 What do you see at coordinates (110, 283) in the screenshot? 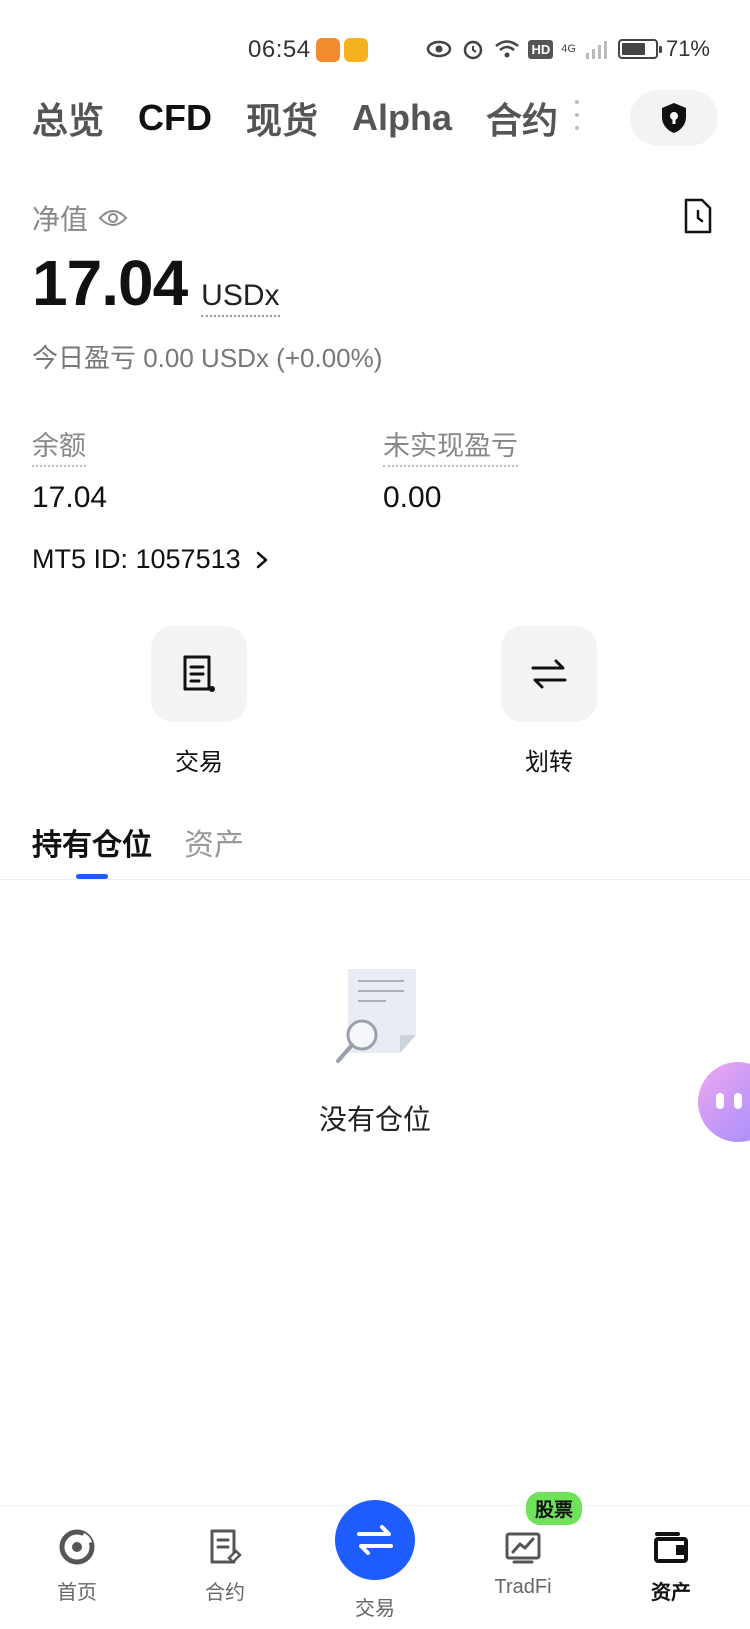
I see `net-value: 17.04` at bounding box center [110, 283].